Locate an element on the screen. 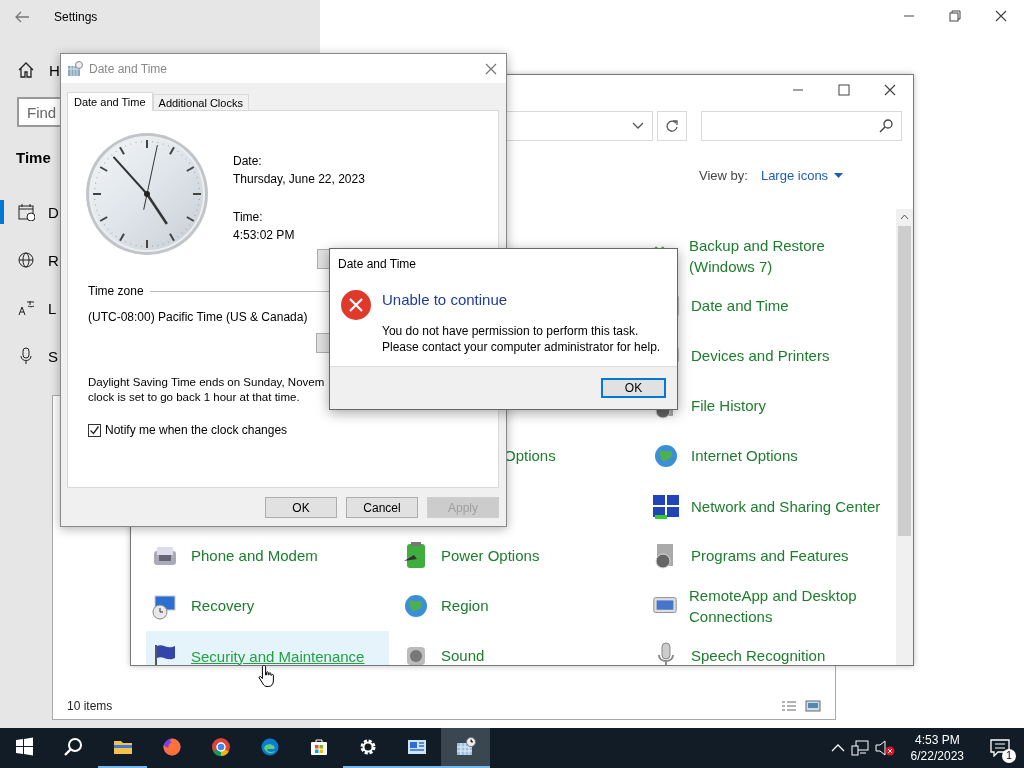 The width and height of the screenshot is (1024, 768). control-panel-item: Phone and Modem is located at coordinates (267, 556).